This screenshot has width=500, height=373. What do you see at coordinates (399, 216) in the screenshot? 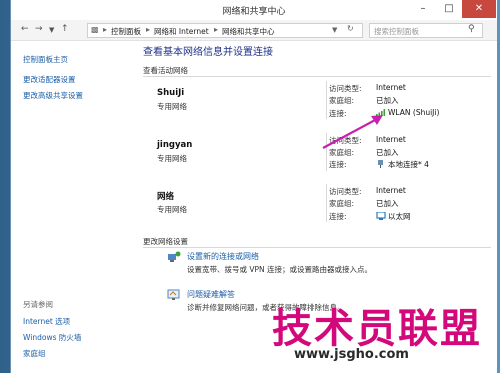
I see `ethernet-connection-label: 以太网` at bounding box center [399, 216].